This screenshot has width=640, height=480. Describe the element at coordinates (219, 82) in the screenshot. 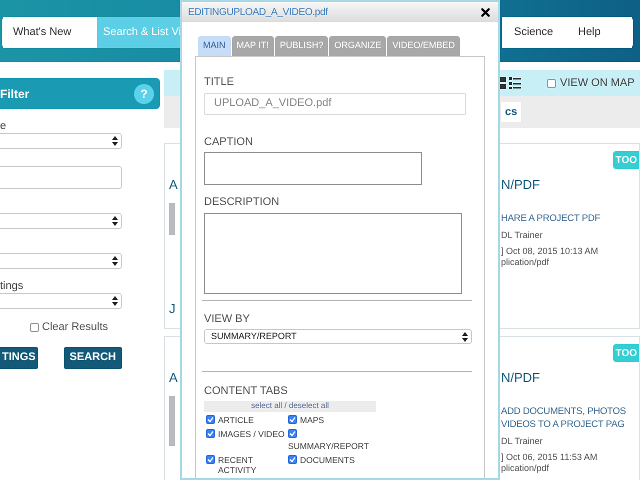

I see `title-label: TITLE` at that location.